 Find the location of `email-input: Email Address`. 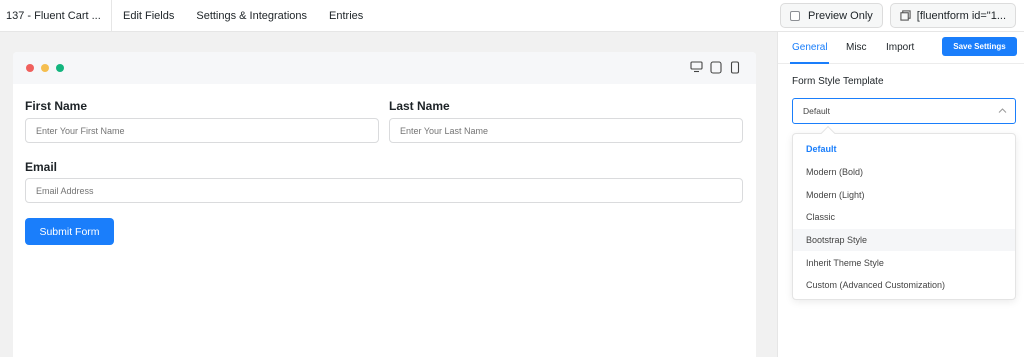

email-input: Email Address is located at coordinates (384, 190).